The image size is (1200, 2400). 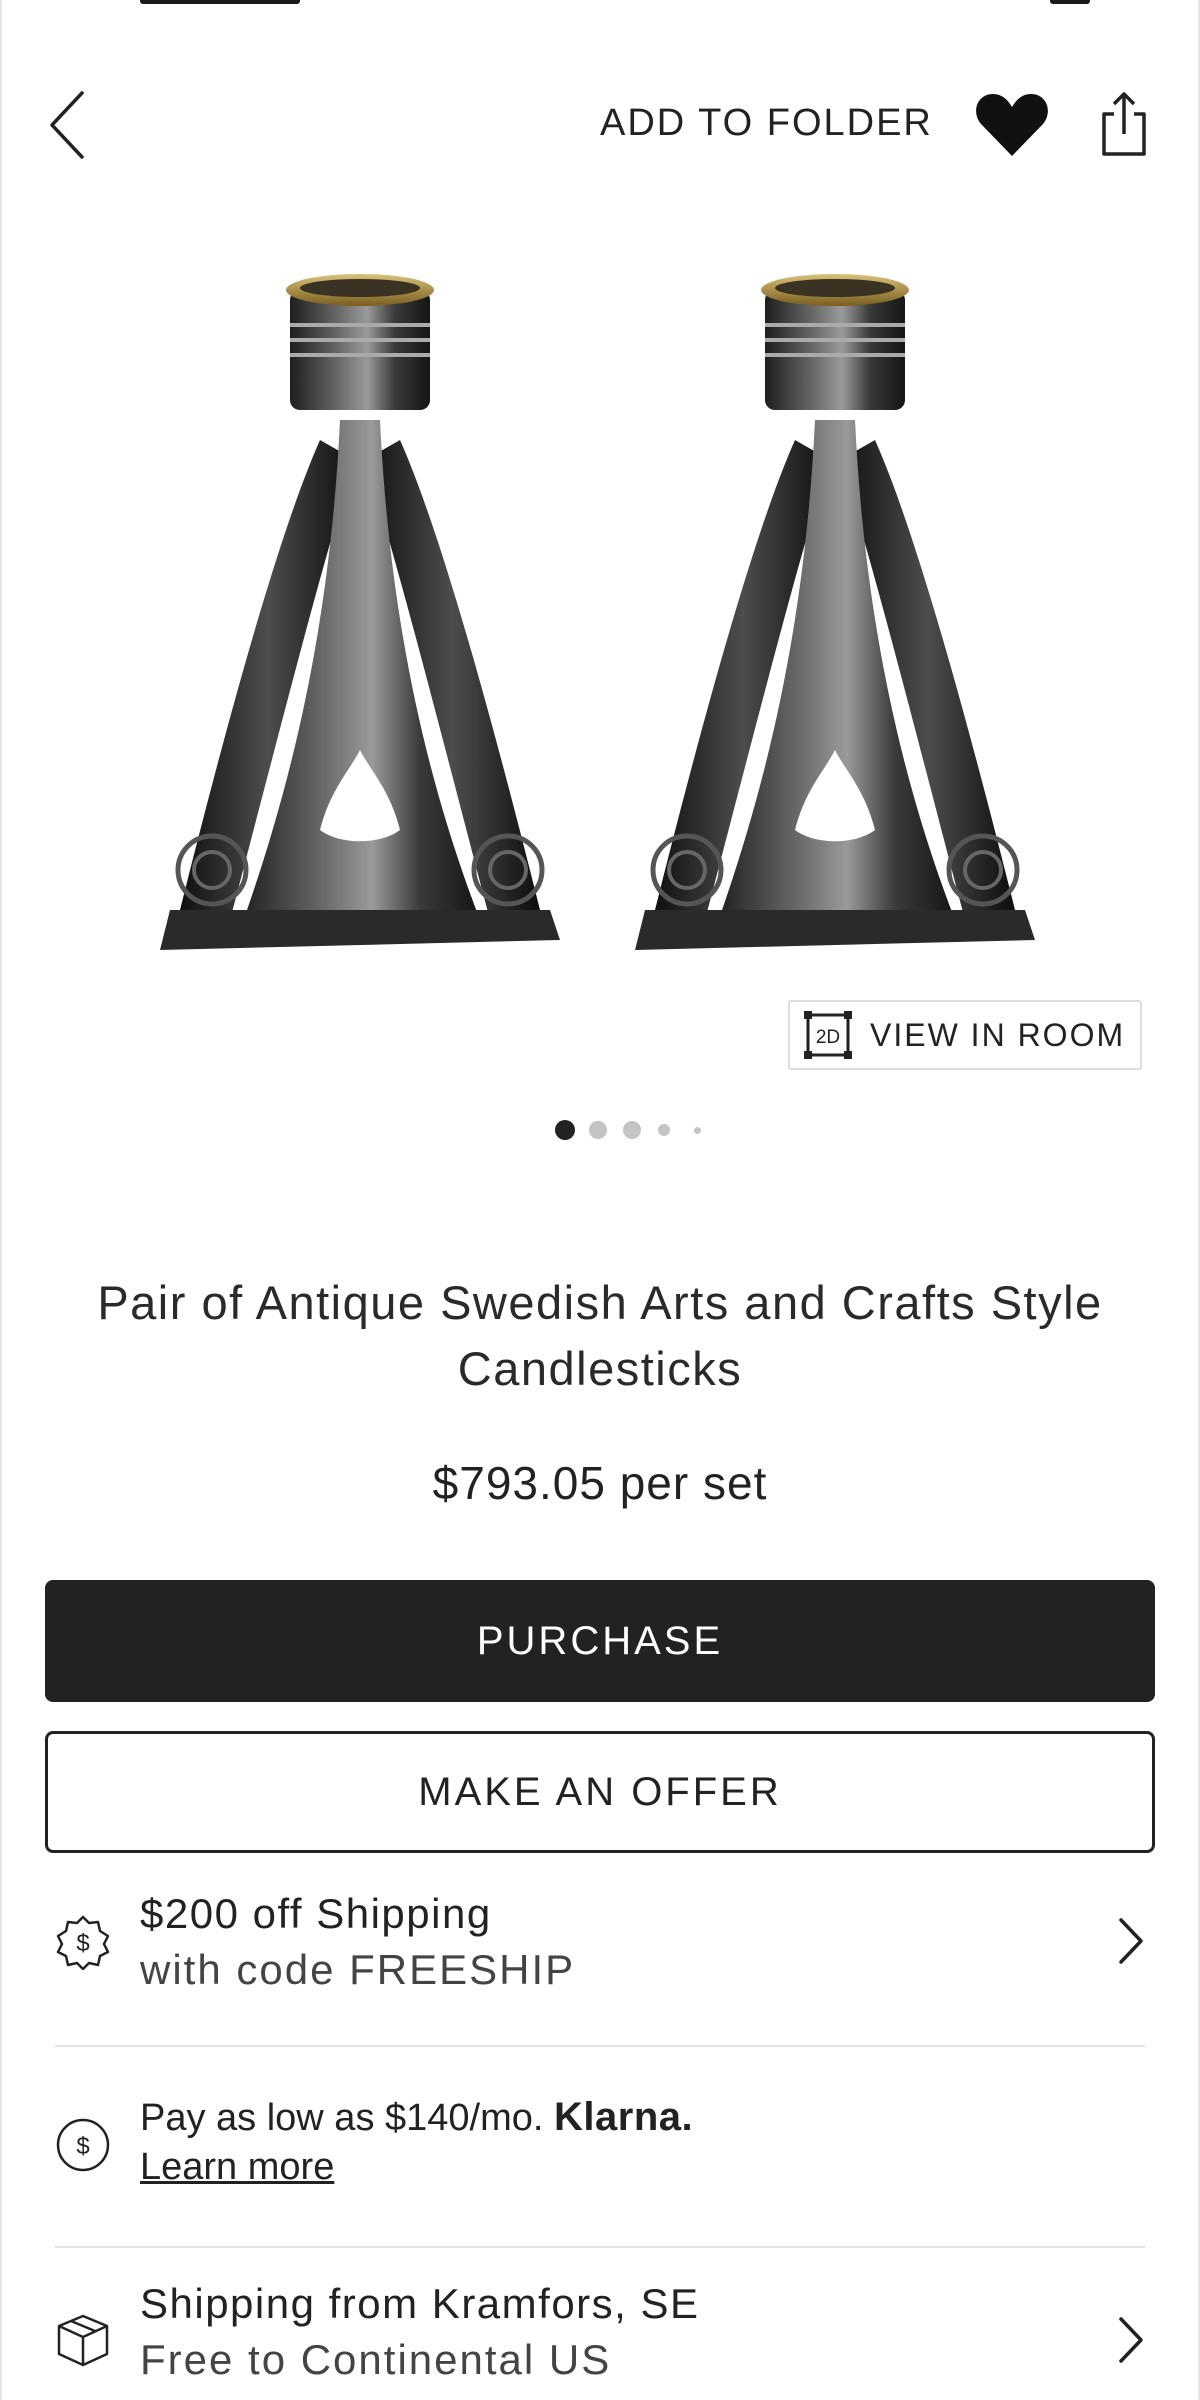 I want to click on view-in-room-label: VIEW IN ROOM, so click(x=998, y=1034).